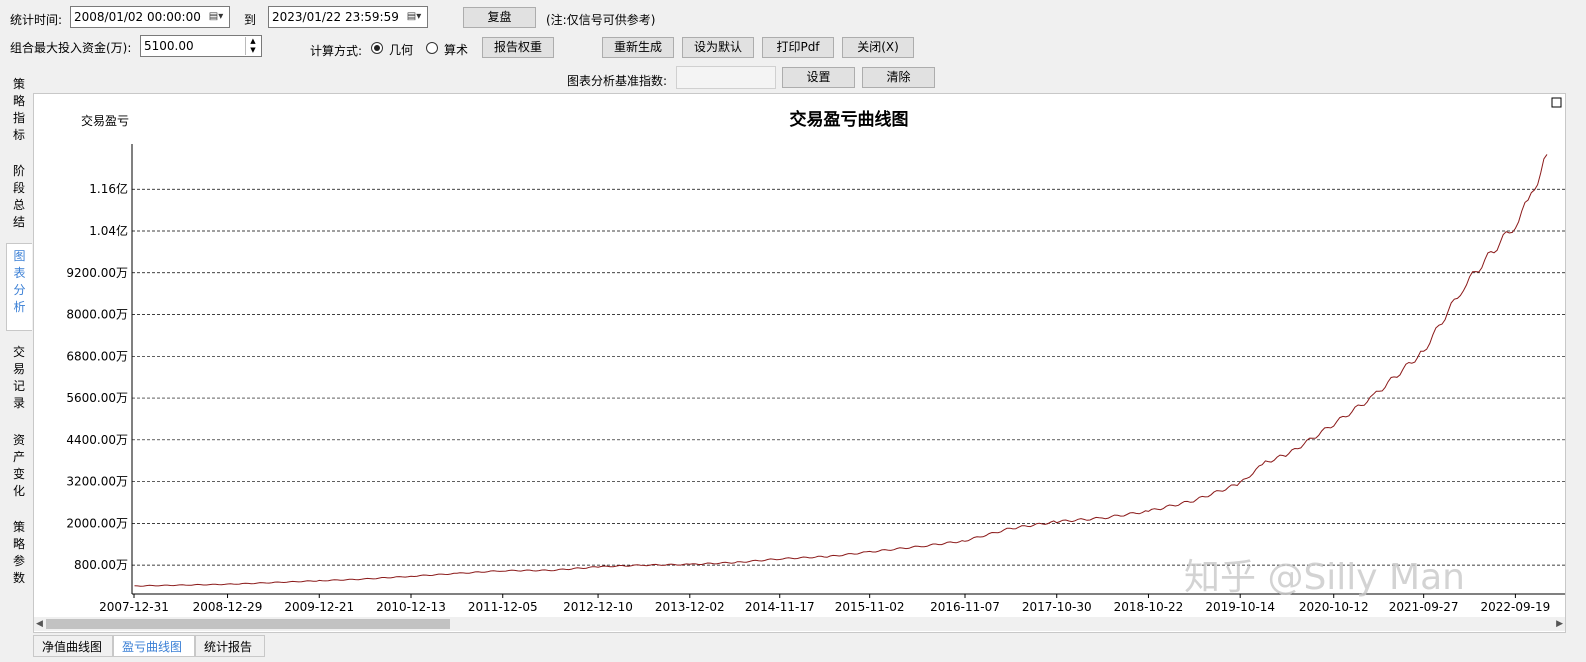 Image resolution: width=1586 pixels, height=662 pixels. Describe the element at coordinates (97, 398) in the screenshot. I see `y-tick-label: 5600.00万` at that location.